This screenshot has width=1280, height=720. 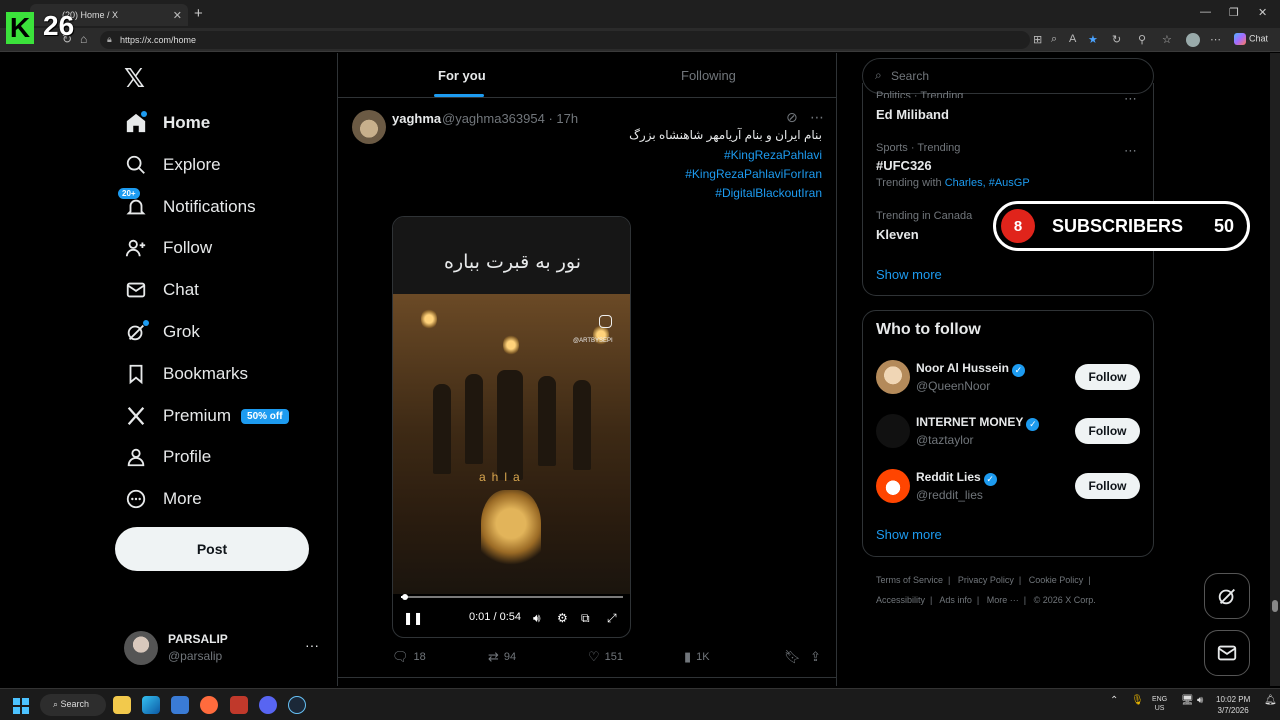 What do you see at coordinates (562, 618) in the screenshot?
I see `settings-icon: ⚙` at bounding box center [562, 618].